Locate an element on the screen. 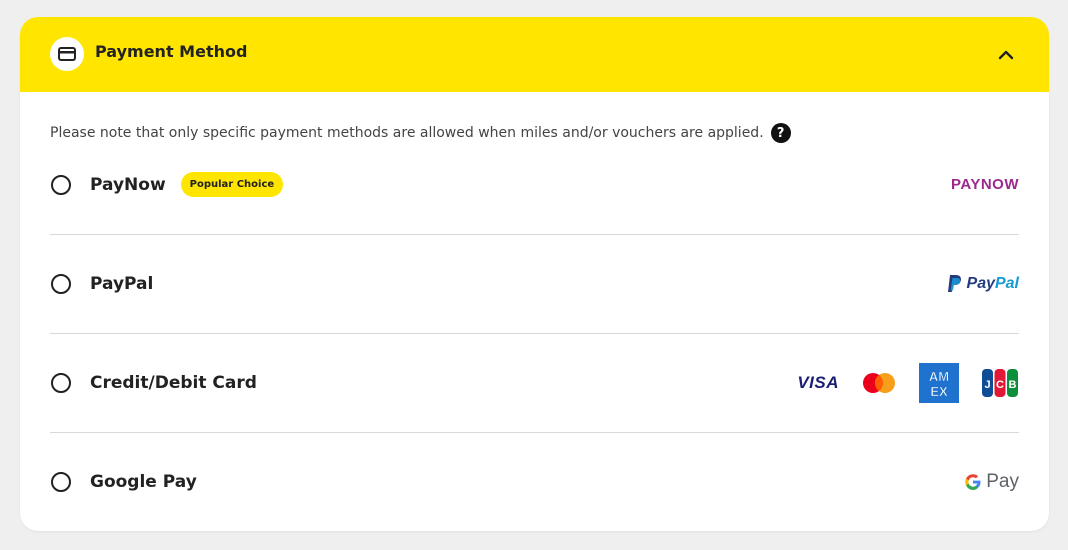  paynow-logo: PAYNOW is located at coordinates (984, 184).